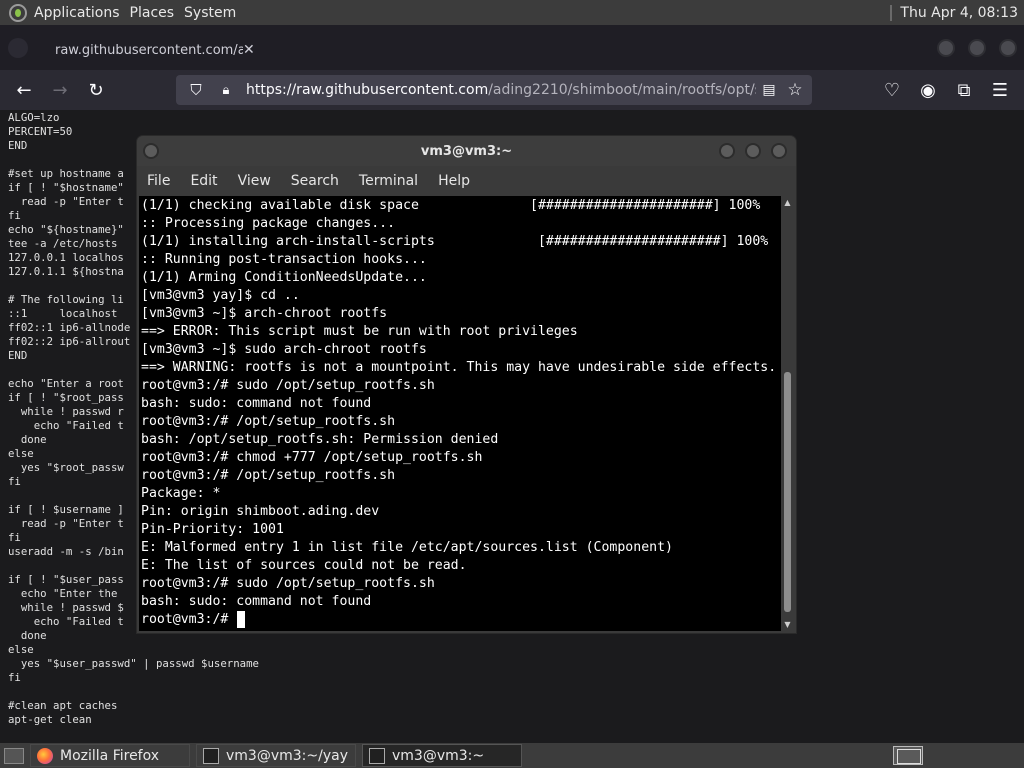 Image resolution: width=1024 pixels, height=768 pixels. Describe the element at coordinates (287, 755) in the screenshot. I see `taskbar-item-label: vm3@vm3:~/yay` at that location.